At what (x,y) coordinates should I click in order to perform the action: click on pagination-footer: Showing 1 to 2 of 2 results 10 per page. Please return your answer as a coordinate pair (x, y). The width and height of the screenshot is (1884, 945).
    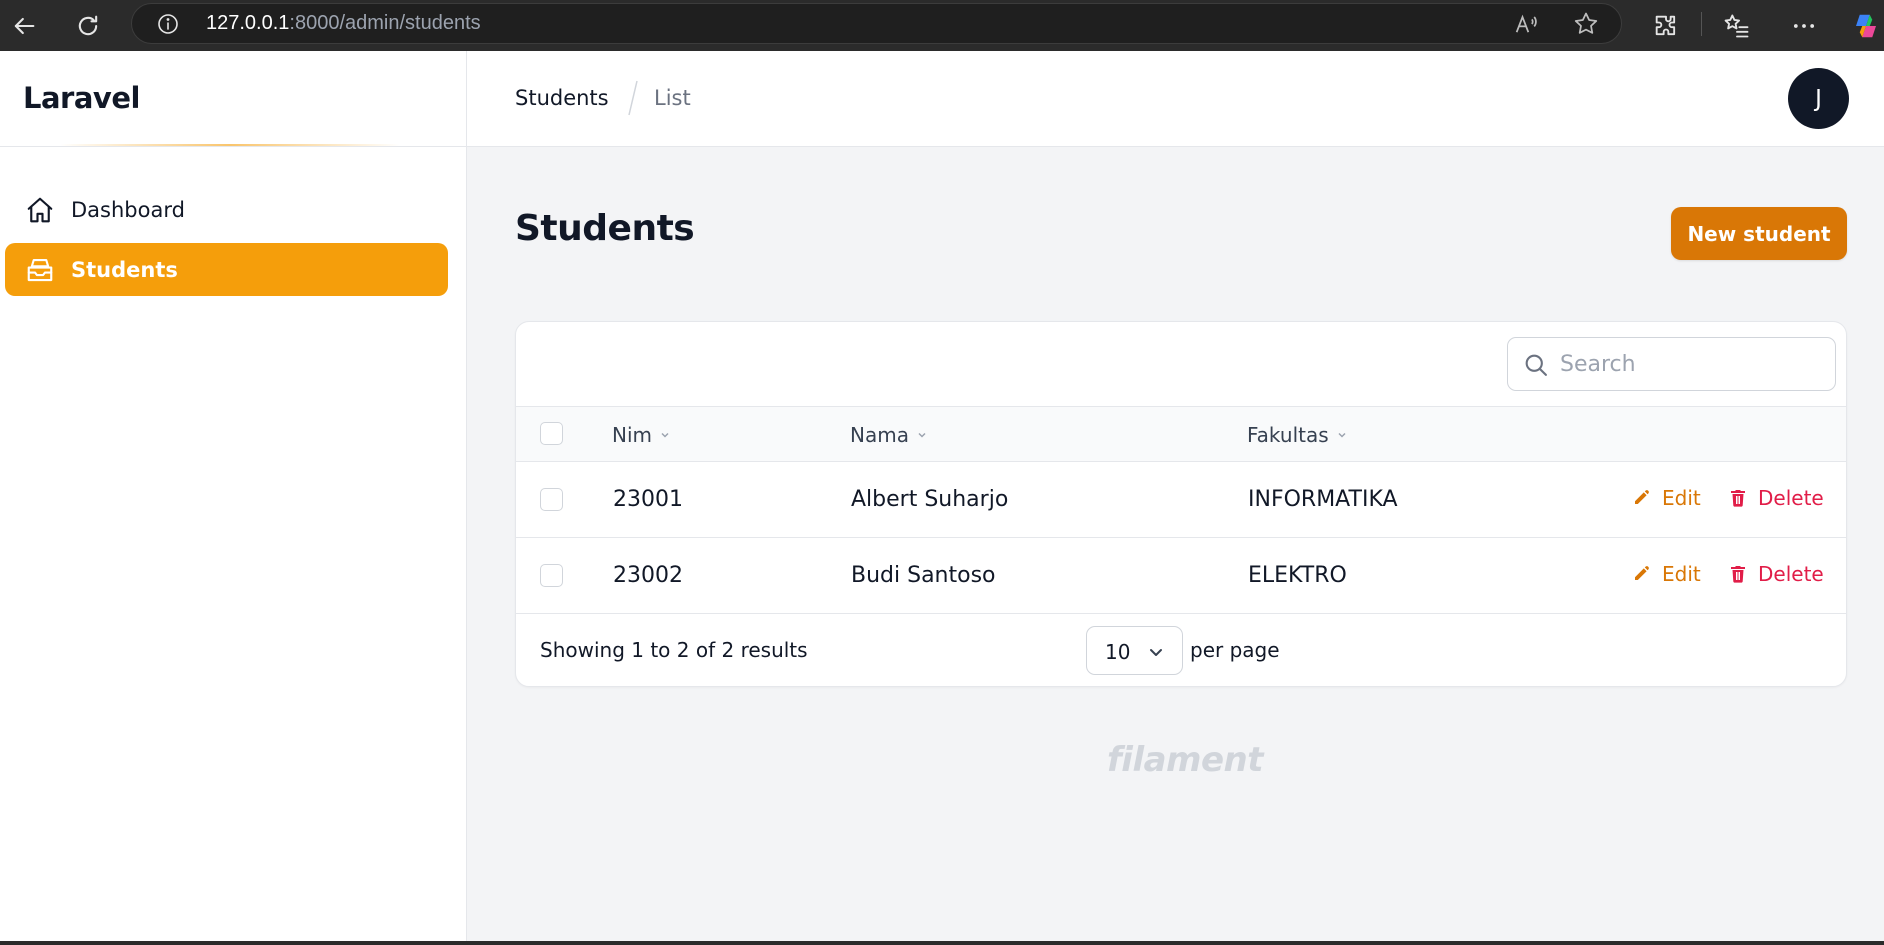
    Looking at the image, I should click on (1181, 650).